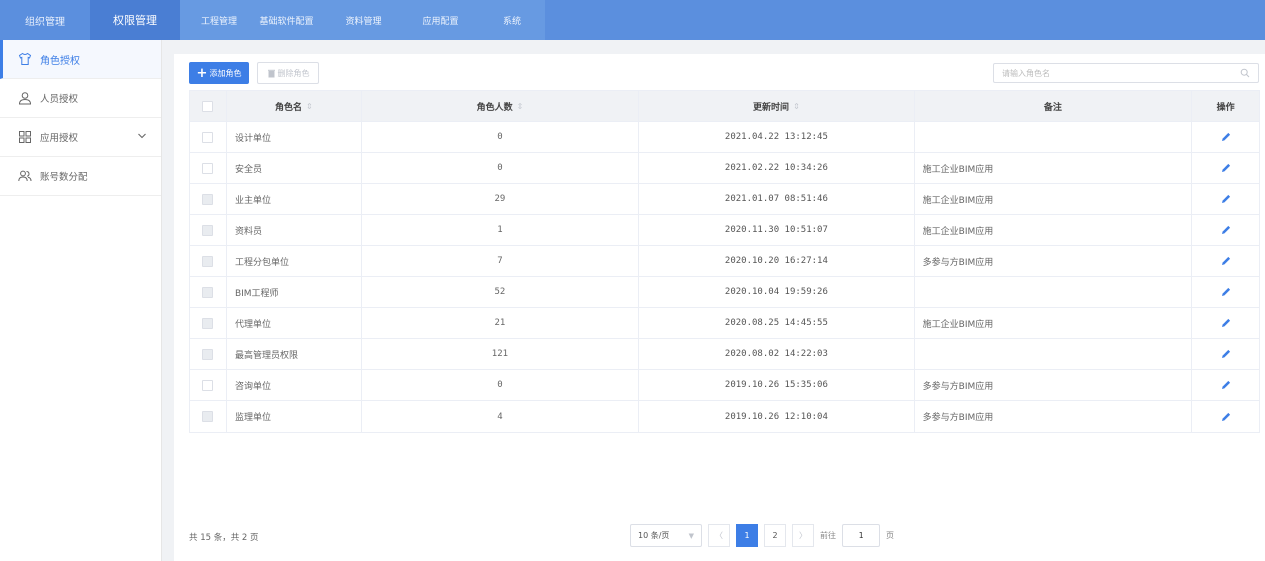 Image resolution: width=1265 pixels, height=561 pixels. I want to click on shirt-icon, so click(25, 59).